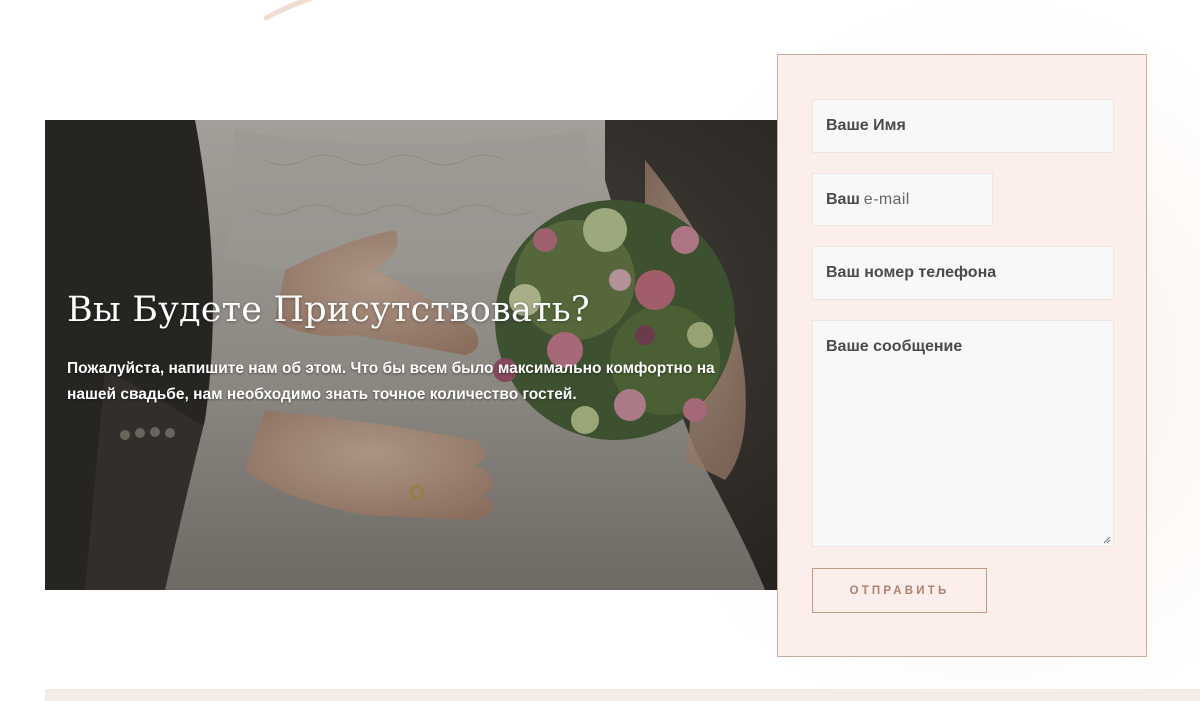  Describe the element at coordinates (843, 199) in the screenshot. I see `email-placeholder-bold: Ваш` at that location.